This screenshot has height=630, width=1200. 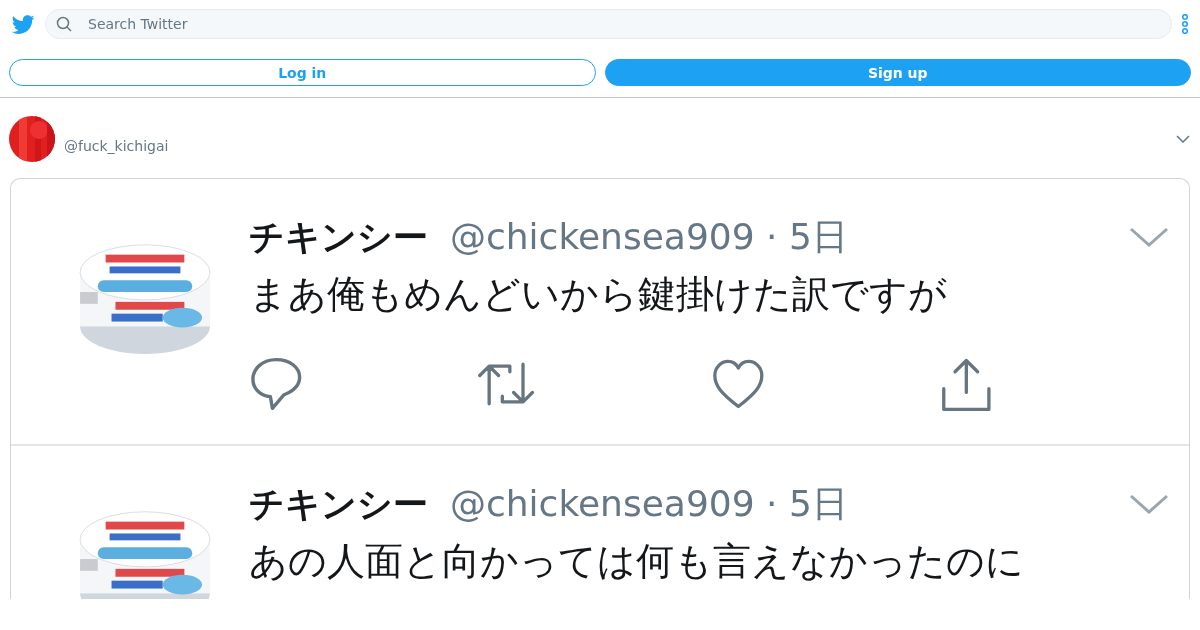 I want to click on sign-up-button: Sign up, so click(x=897, y=72).